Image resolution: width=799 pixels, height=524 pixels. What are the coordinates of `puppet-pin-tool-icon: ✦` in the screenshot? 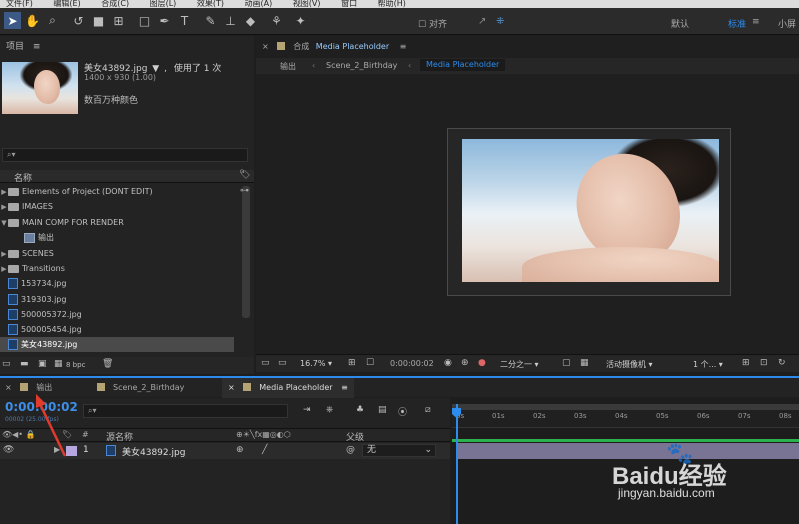 It's located at (300, 20).